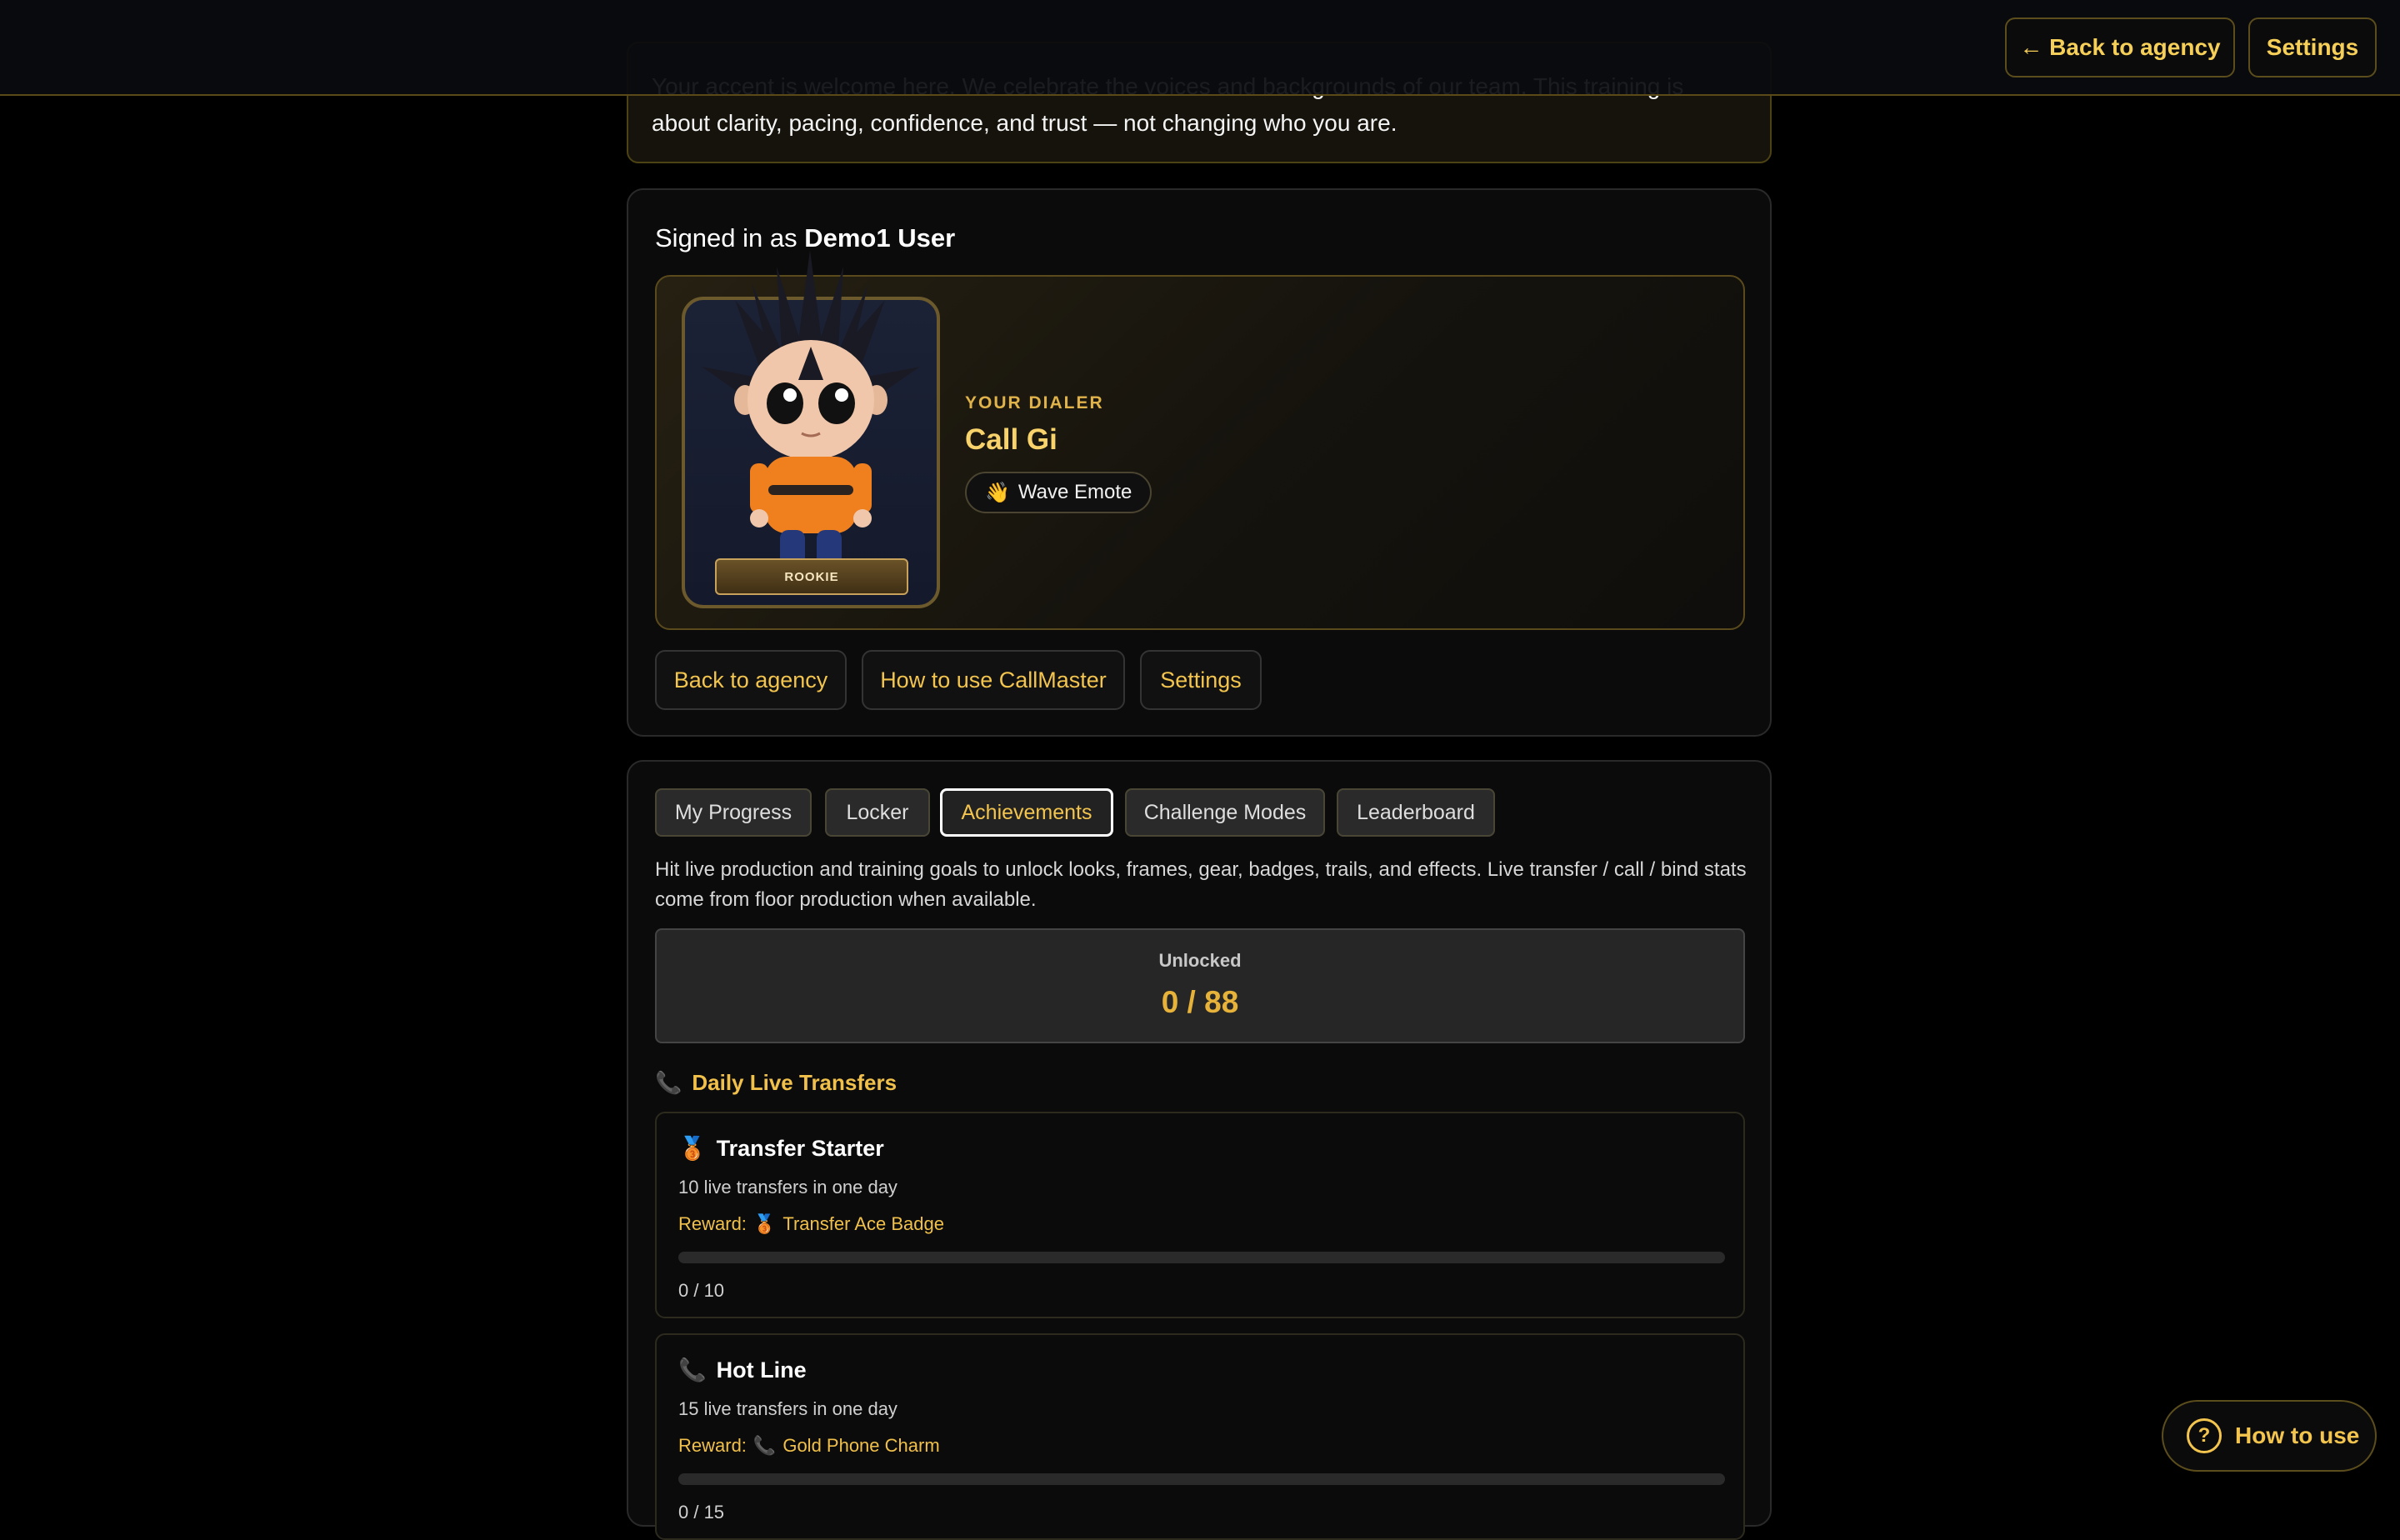 The image size is (2400, 1540). Describe the element at coordinates (863, 1223) in the screenshot. I see `reward-name: Transfer Ace Badge` at that location.